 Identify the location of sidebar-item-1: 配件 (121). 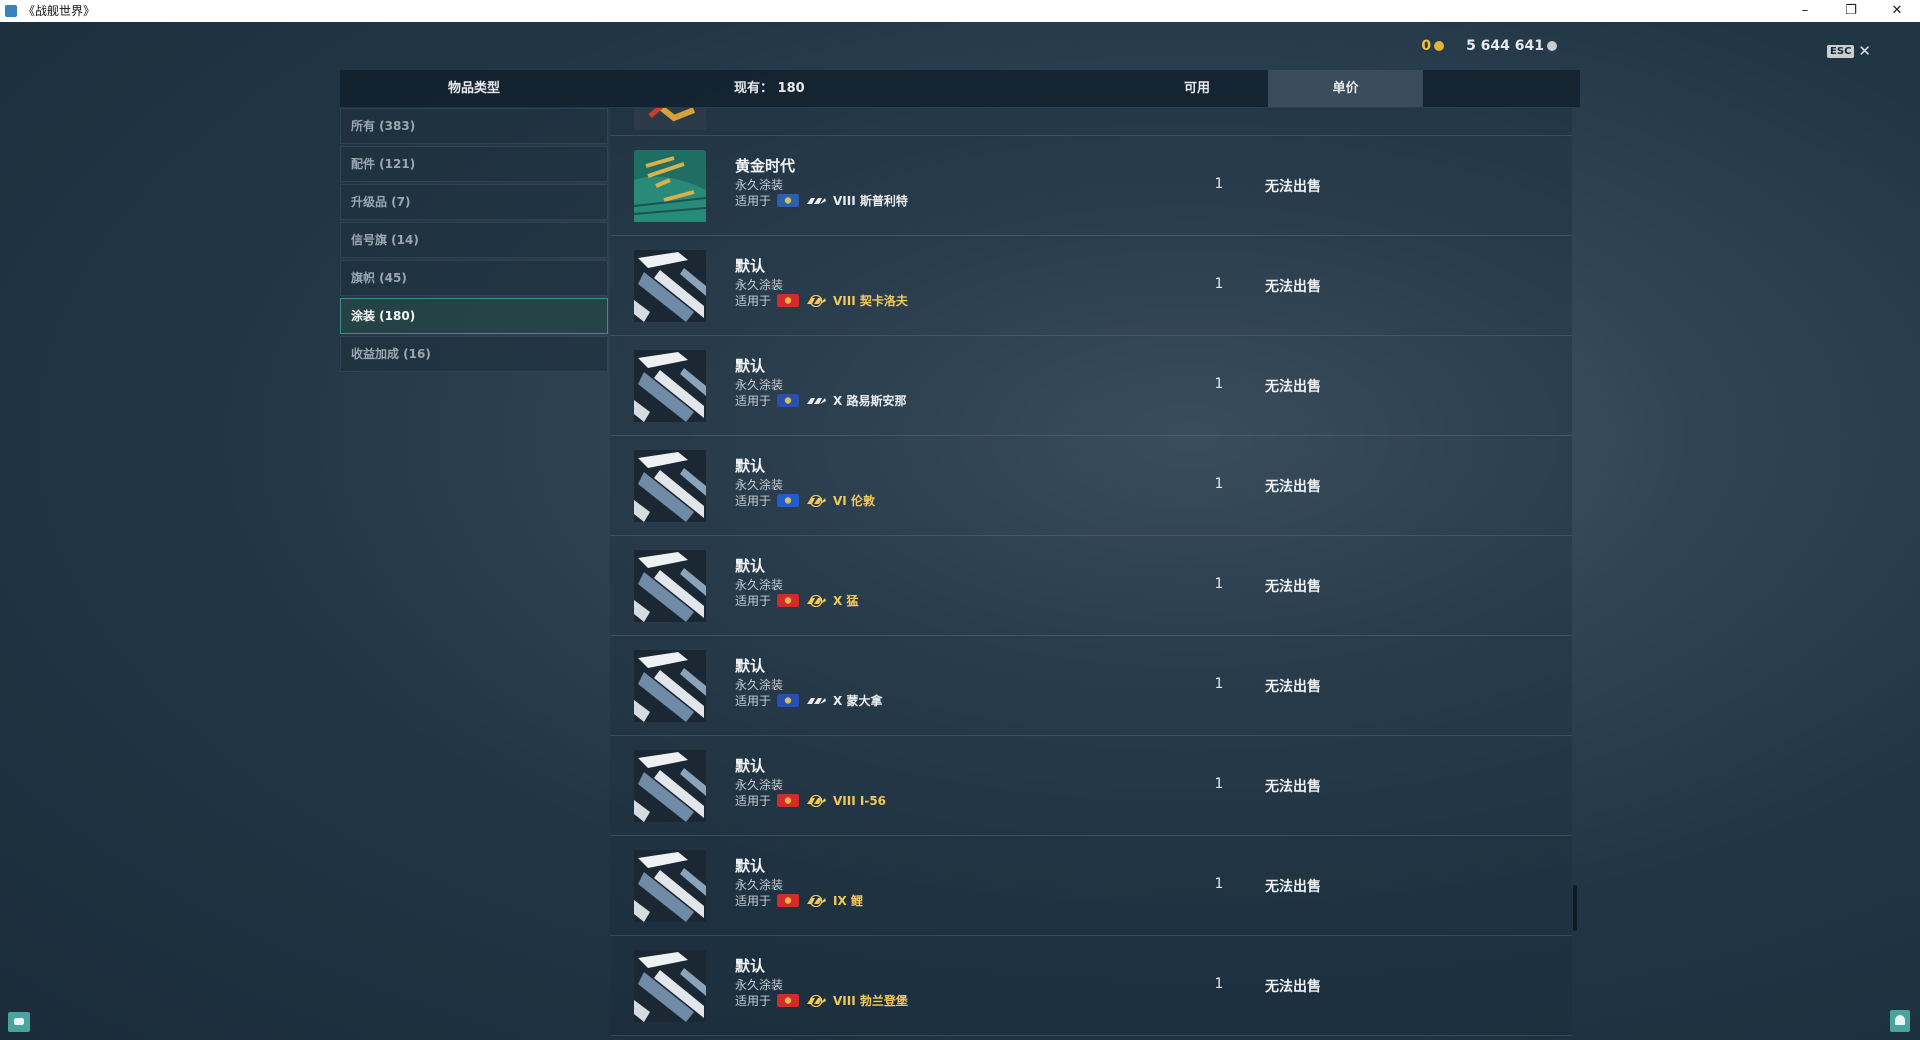
(474, 164).